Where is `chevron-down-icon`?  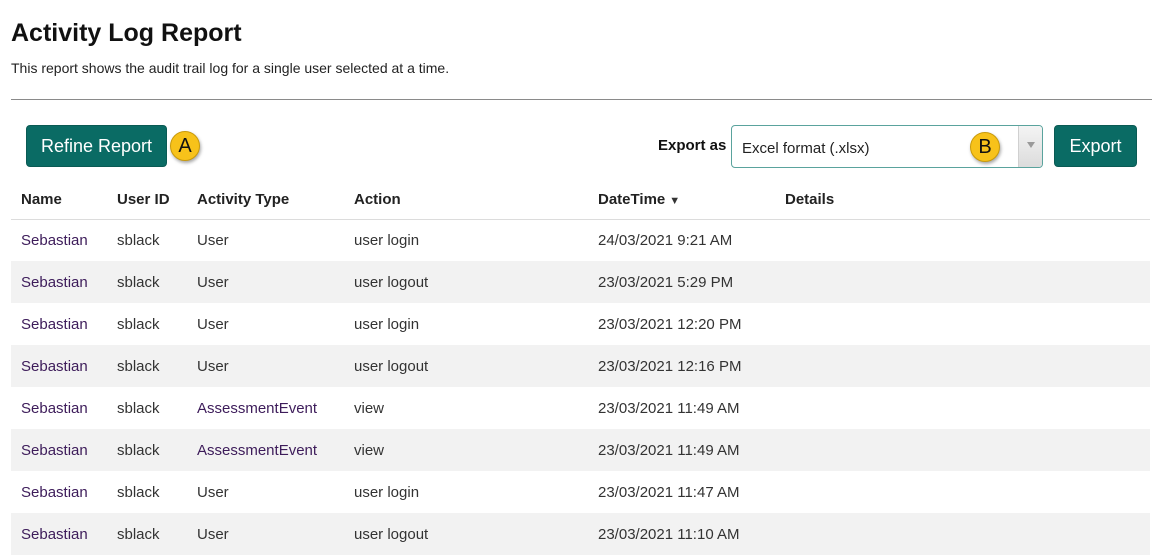 chevron-down-icon is located at coordinates (1031, 145).